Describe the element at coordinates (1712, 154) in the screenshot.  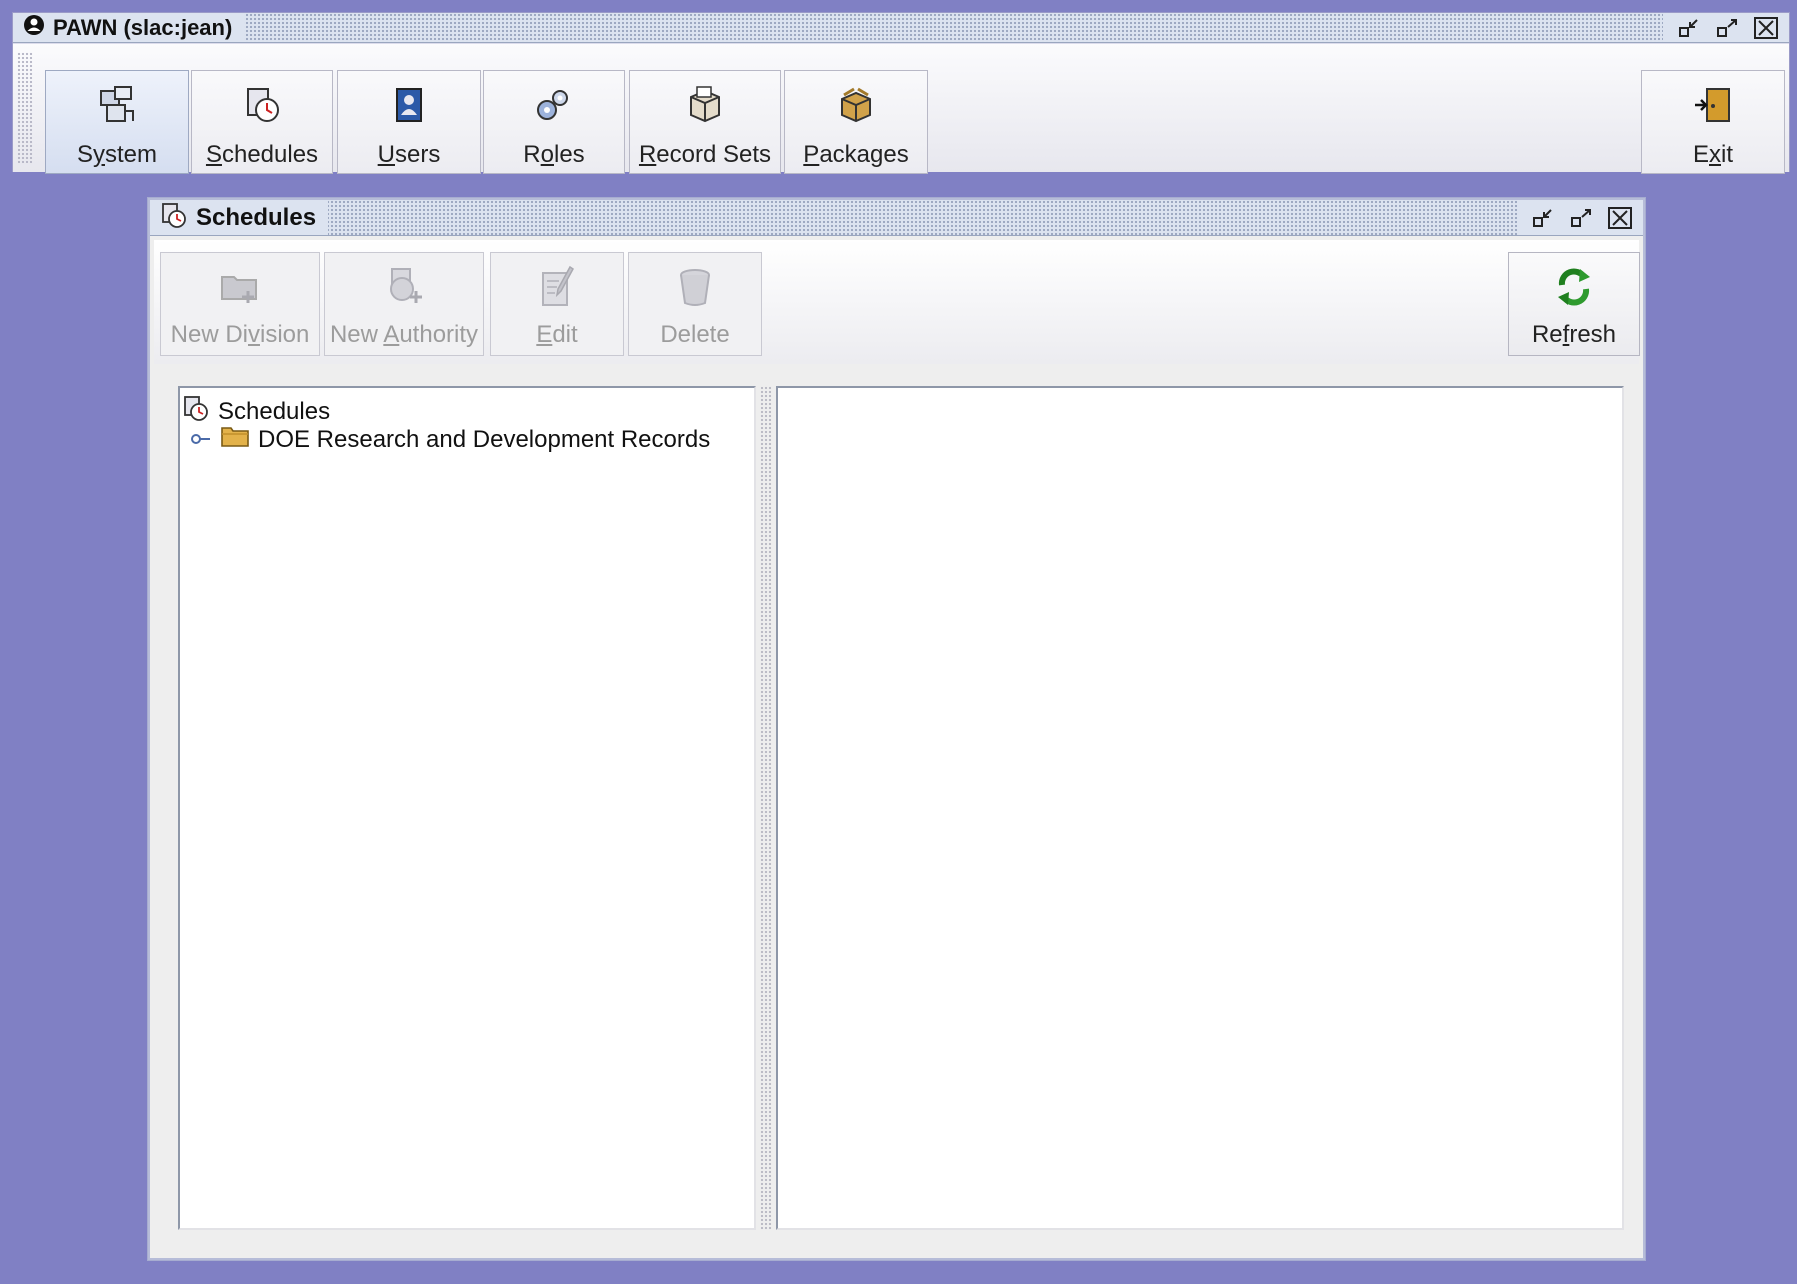
I see `exit-label: Exit` at that location.